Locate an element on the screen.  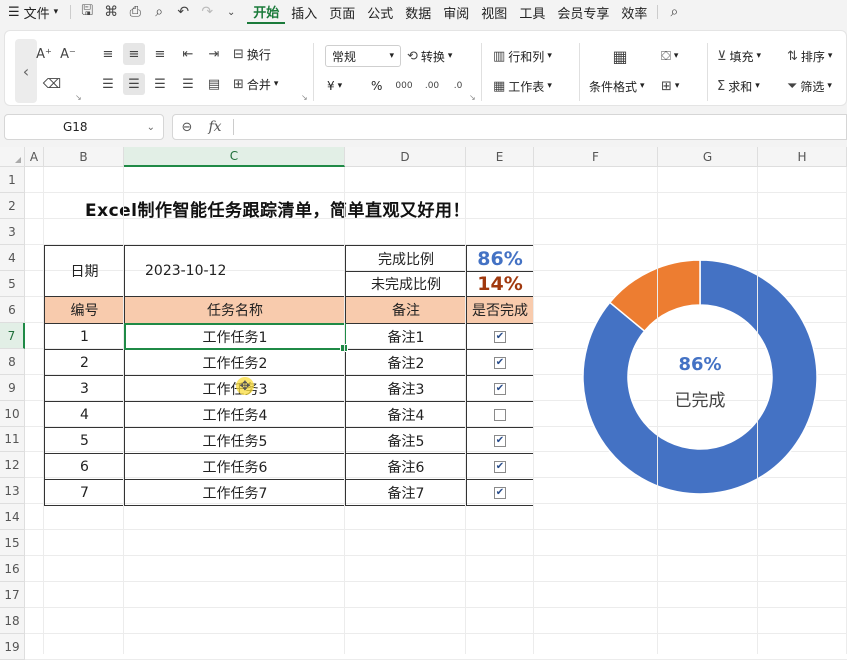
header-task-cell: 任务名称 is located at coordinates (235, 310).